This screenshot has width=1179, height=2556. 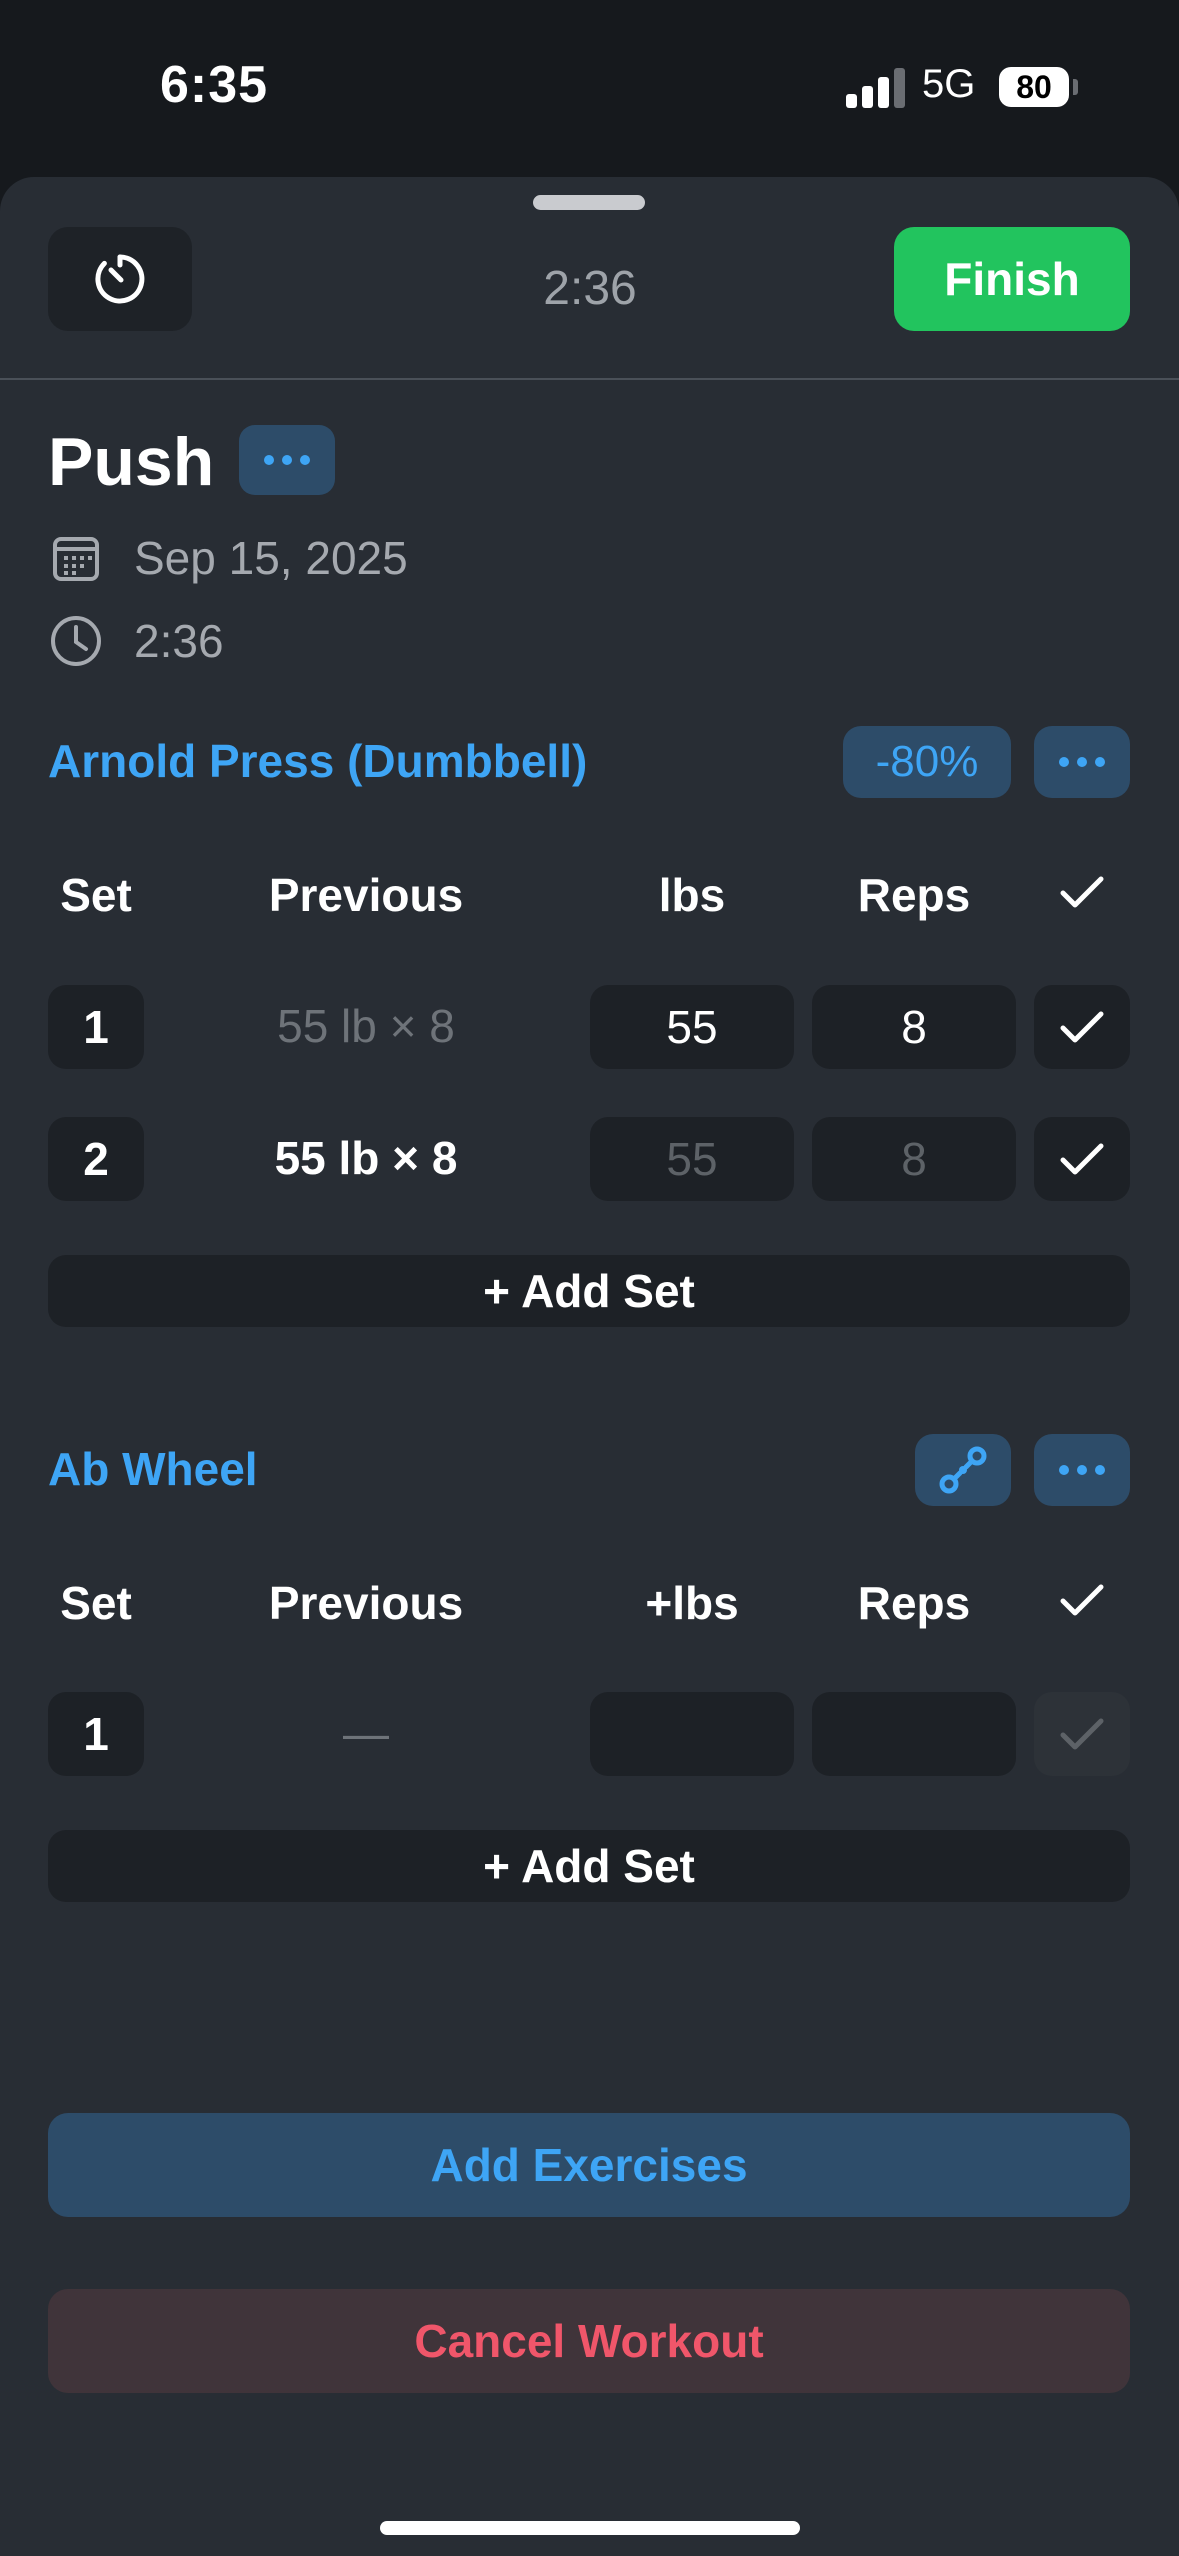 I want to click on rest-timer-button, so click(x=120, y=279).